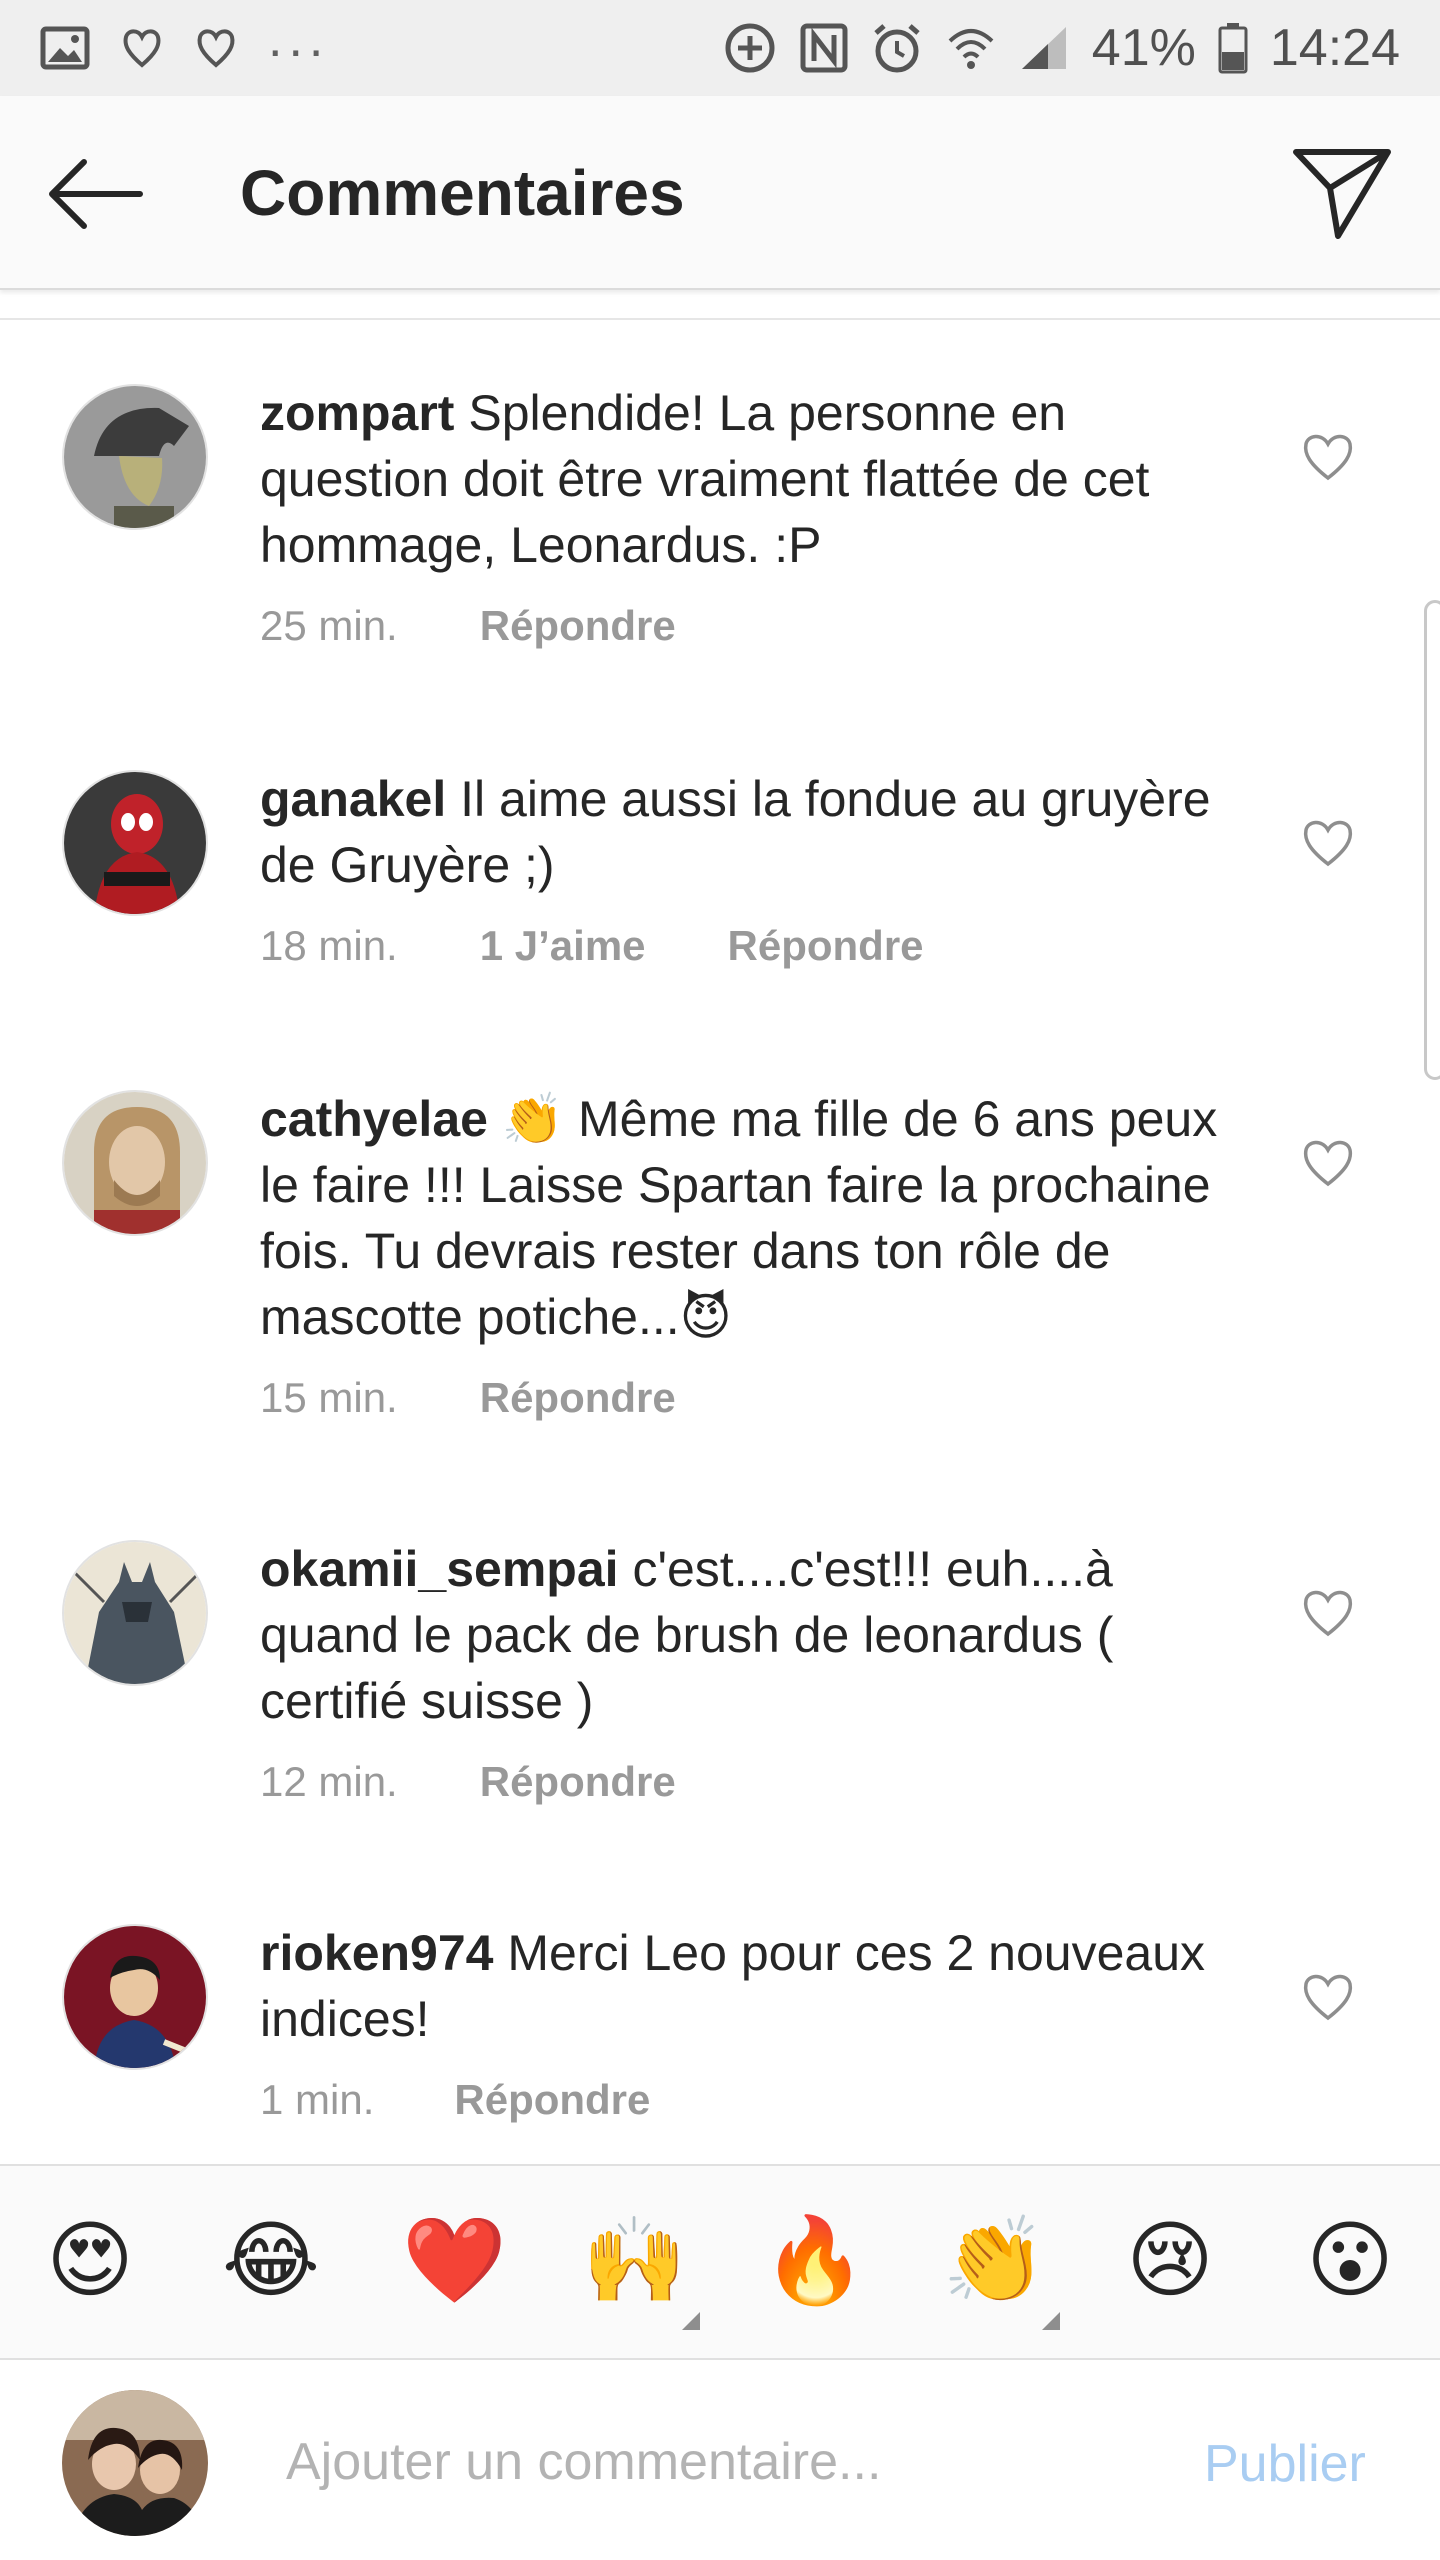 This screenshot has width=1440, height=2560. What do you see at coordinates (634, 2260) in the screenshot?
I see `emoji-raised-hands: 🙌` at bounding box center [634, 2260].